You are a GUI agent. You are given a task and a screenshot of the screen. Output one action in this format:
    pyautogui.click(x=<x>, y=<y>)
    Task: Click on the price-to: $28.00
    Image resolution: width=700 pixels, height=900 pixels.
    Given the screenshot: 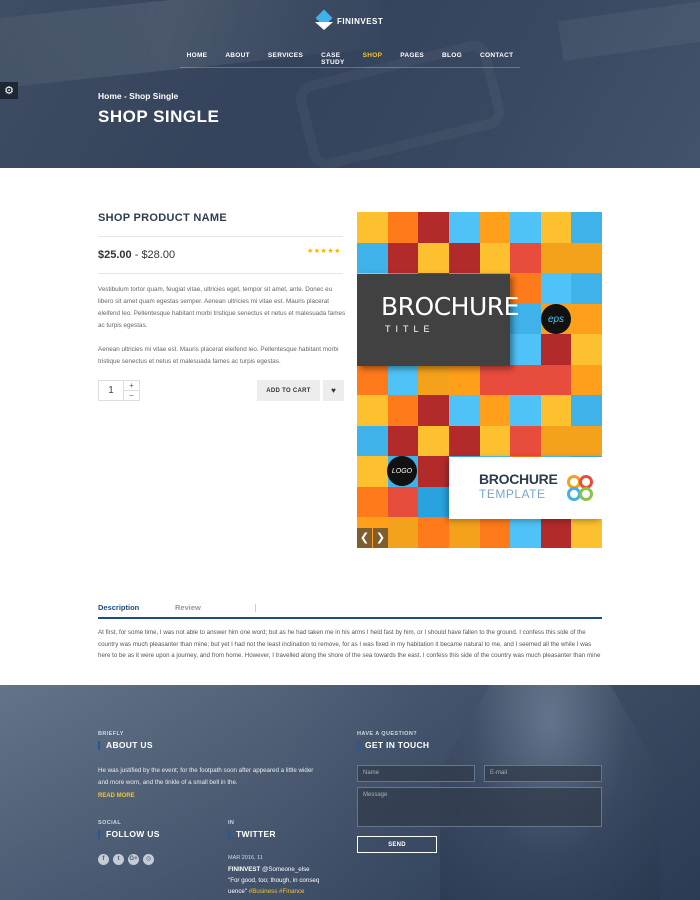 What is the action you would take?
    pyautogui.click(x=158, y=255)
    